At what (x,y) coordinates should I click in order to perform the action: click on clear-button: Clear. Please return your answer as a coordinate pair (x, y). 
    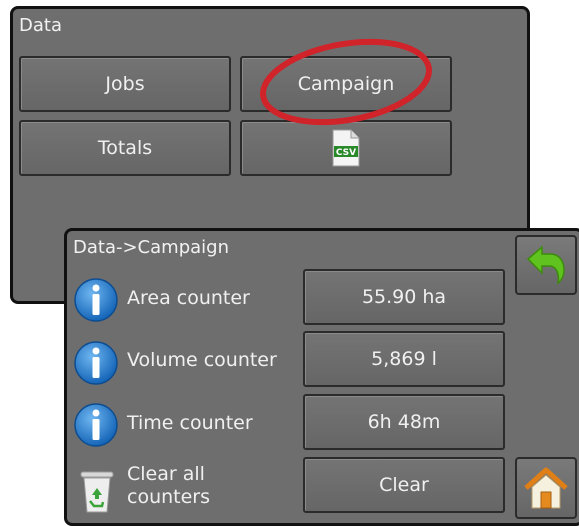
    Looking at the image, I should click on (404, 485).